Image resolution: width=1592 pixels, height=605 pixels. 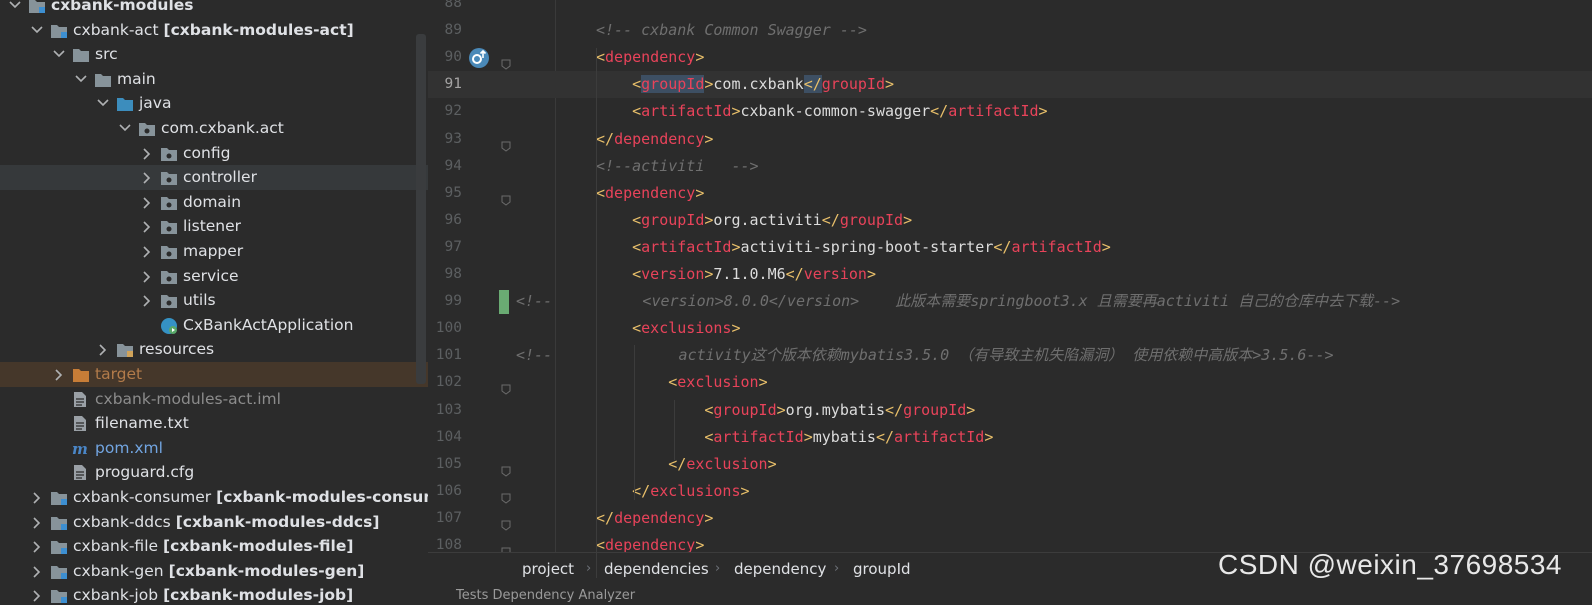 I want to click on tree-file-proguard-cfg: proguard.cfg, so click(x=218, y=472).